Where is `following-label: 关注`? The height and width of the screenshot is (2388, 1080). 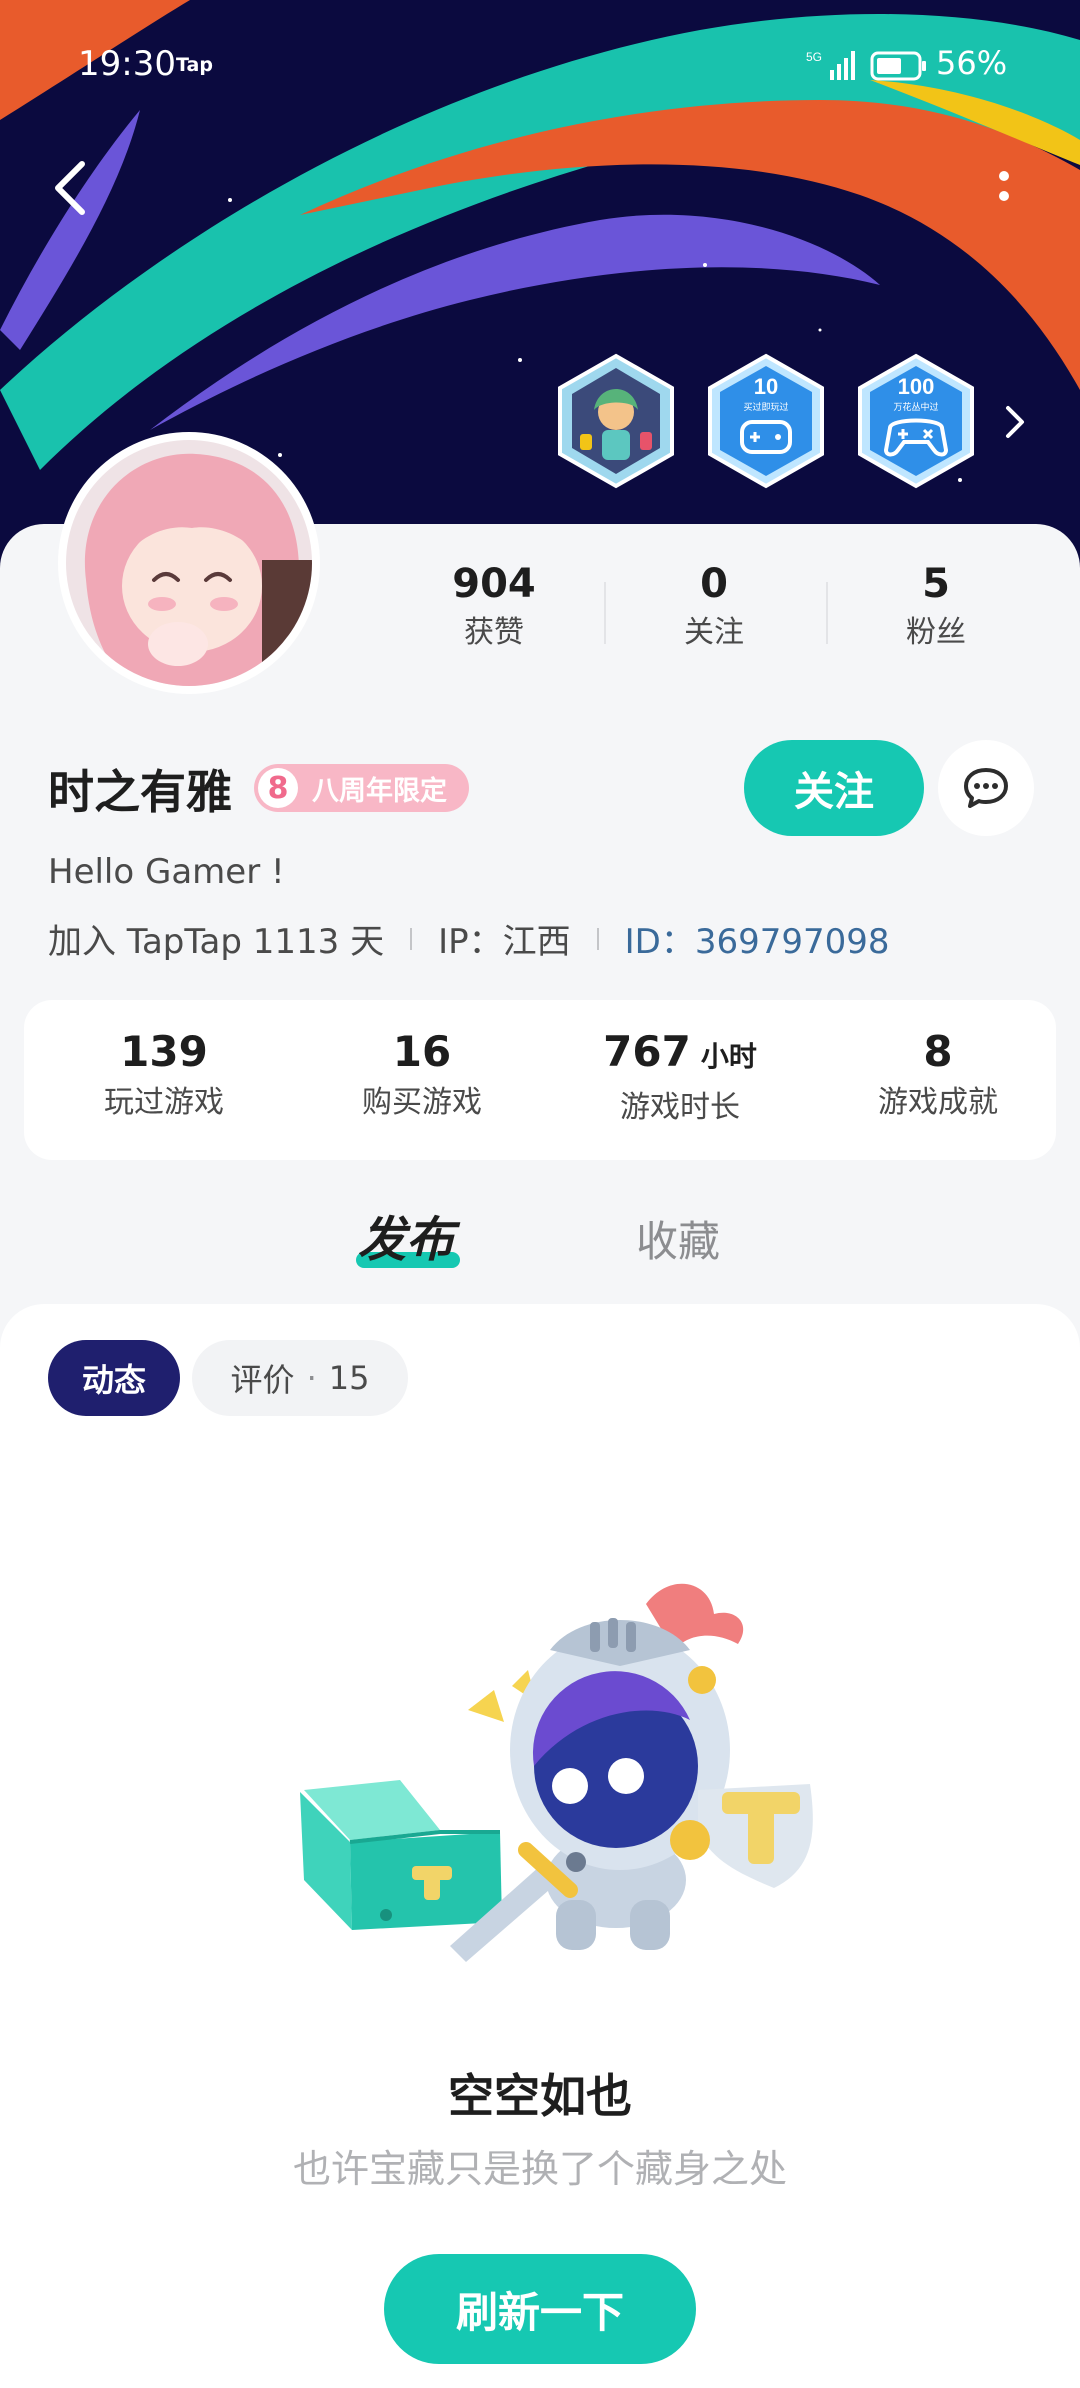 following-label: 关注 is located at coordinates (714, 632).